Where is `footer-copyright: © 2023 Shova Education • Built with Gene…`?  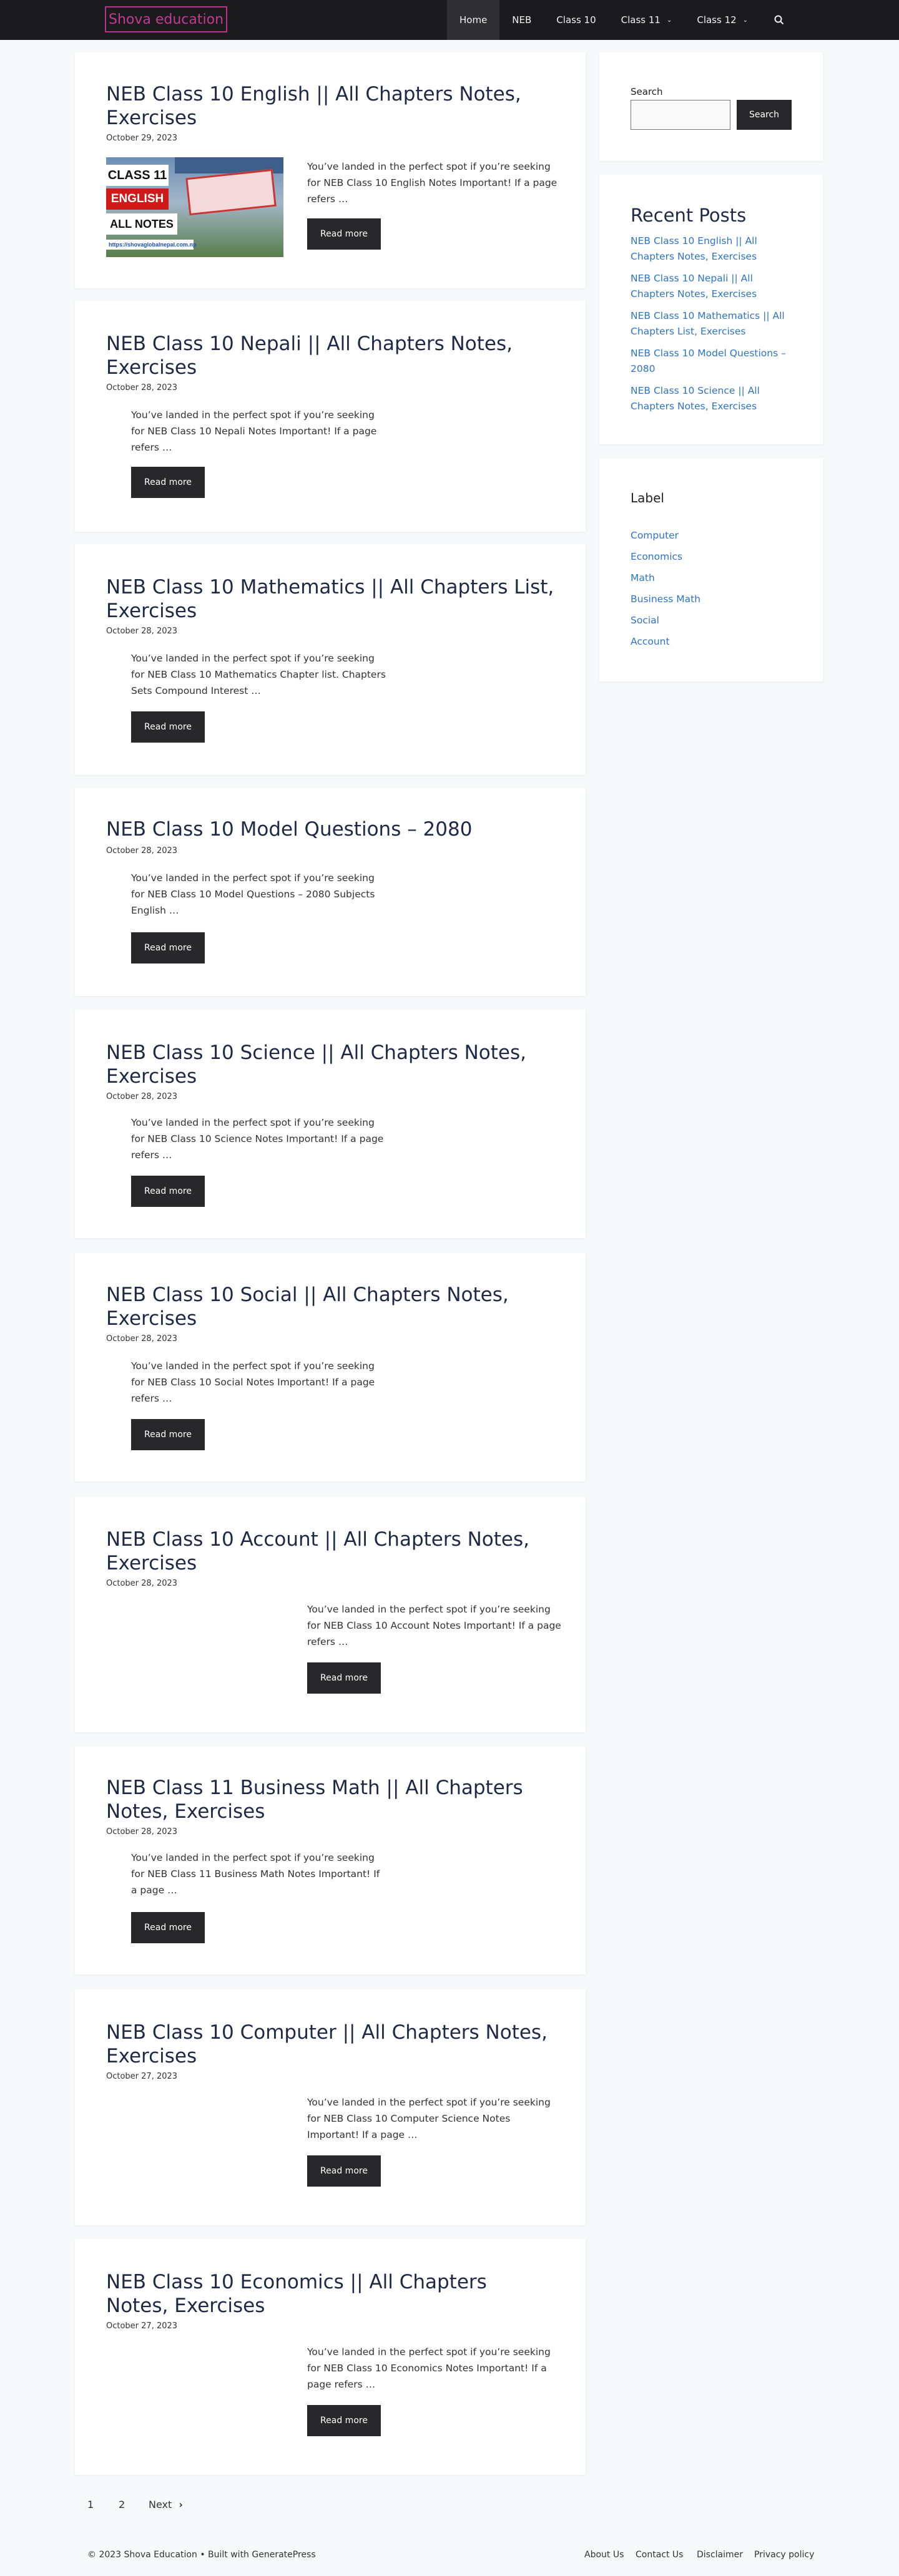 footer-copyright: © 2023 Shova Education • Built with Gene… is located at coordinates (201, 2555).